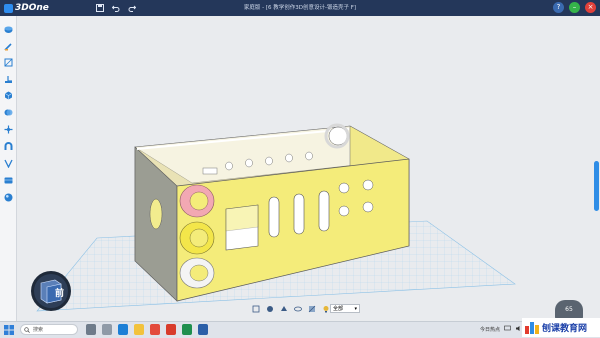 Image resolution: width=600 pixels, height=338 pixels. Describe the element at coordinates (345, 308) in the screenshot. I see `view-filter-select: 全部 ▾` at that location.